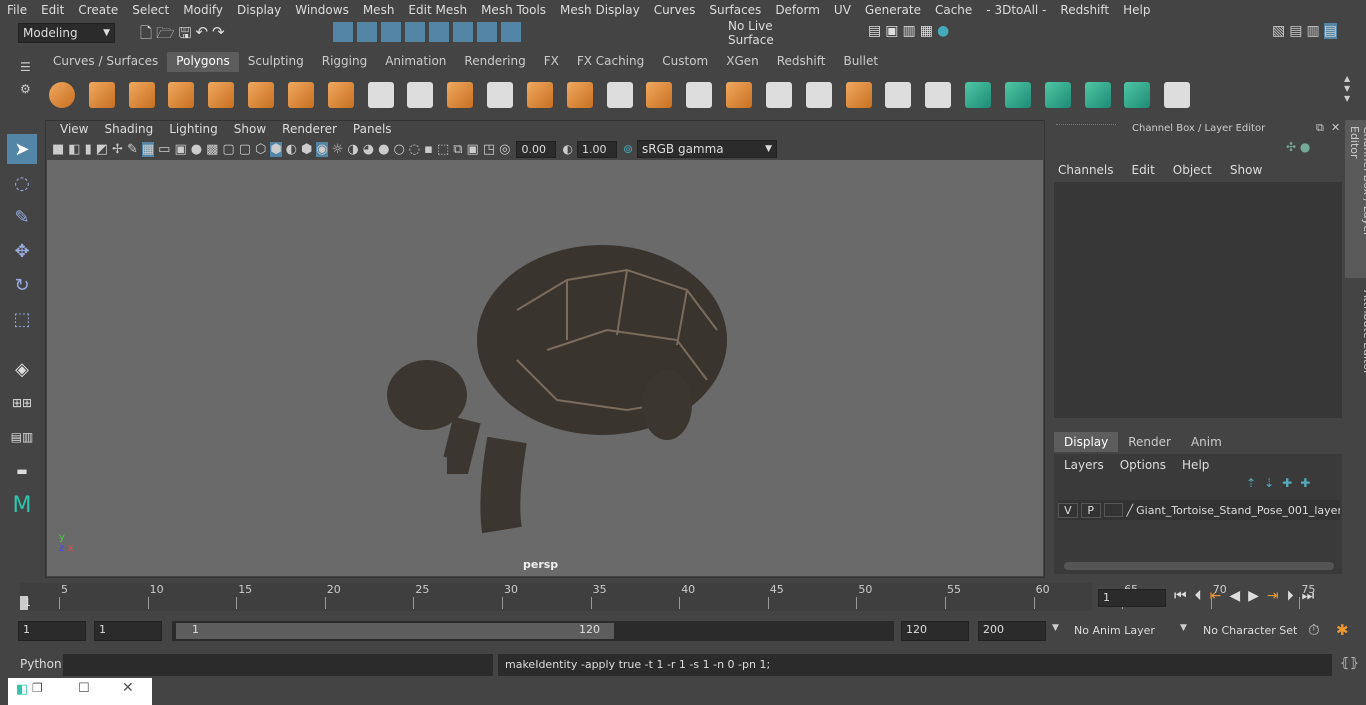  What do you see at coordinates (1068, 510) in the screenshot?
I see `layer-visibility-toggle: V` at bounding box center [1068, 510].